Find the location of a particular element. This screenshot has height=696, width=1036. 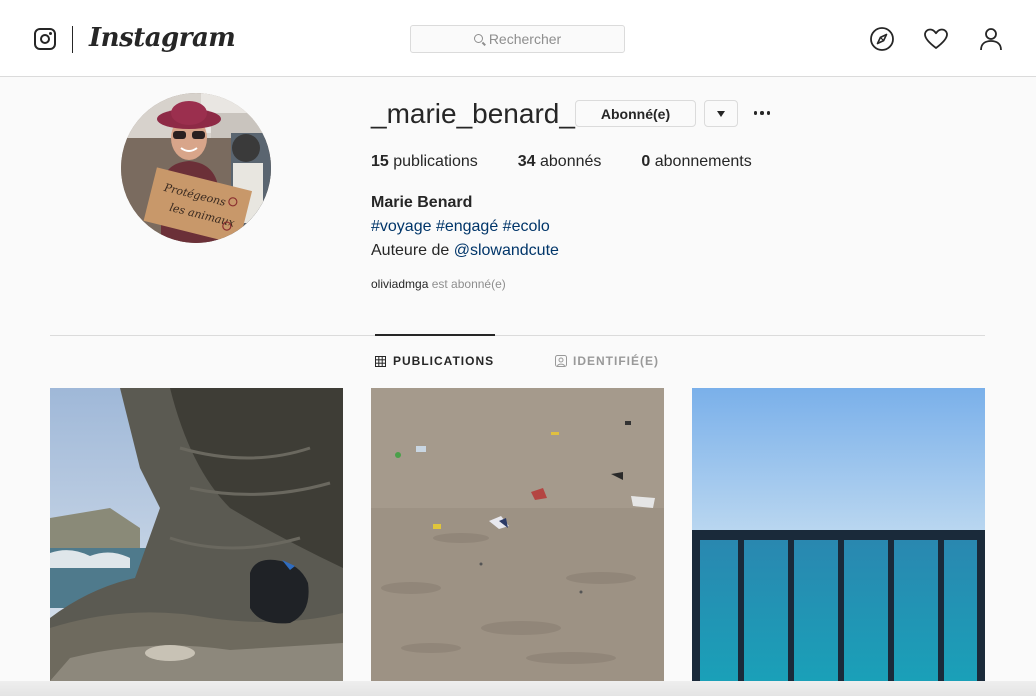

more-dots-icon is located at coordinates (755, 113).